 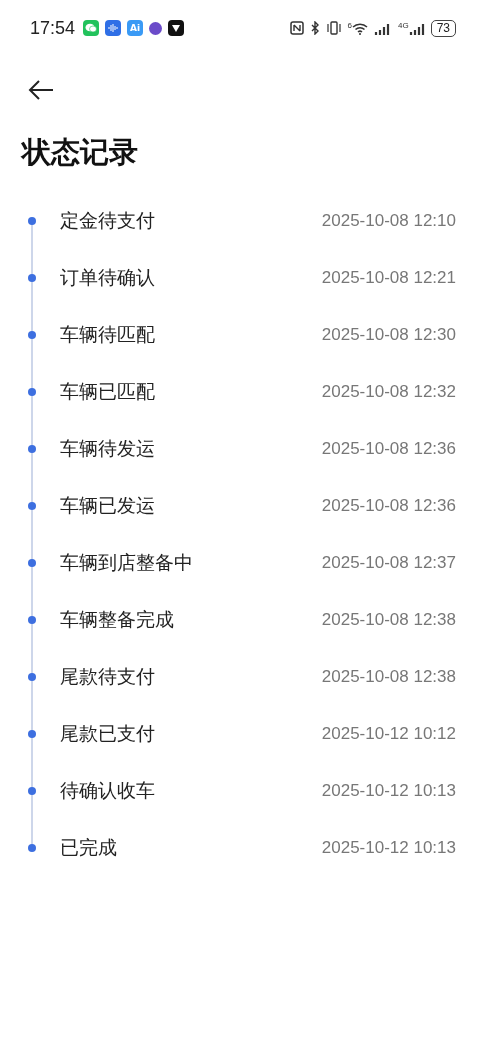 I want to click on status-label: 尾款待支付, so click(x=108, y=676).